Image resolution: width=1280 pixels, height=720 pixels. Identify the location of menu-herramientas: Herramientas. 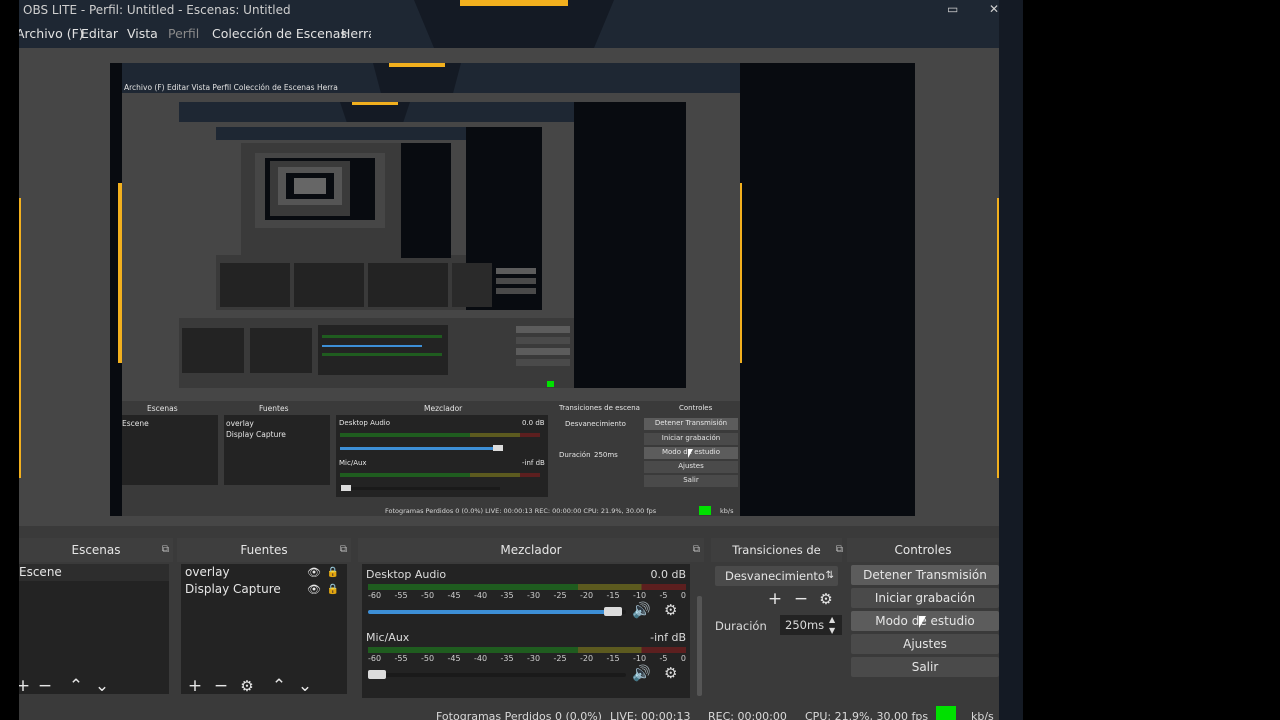
(356, 33).